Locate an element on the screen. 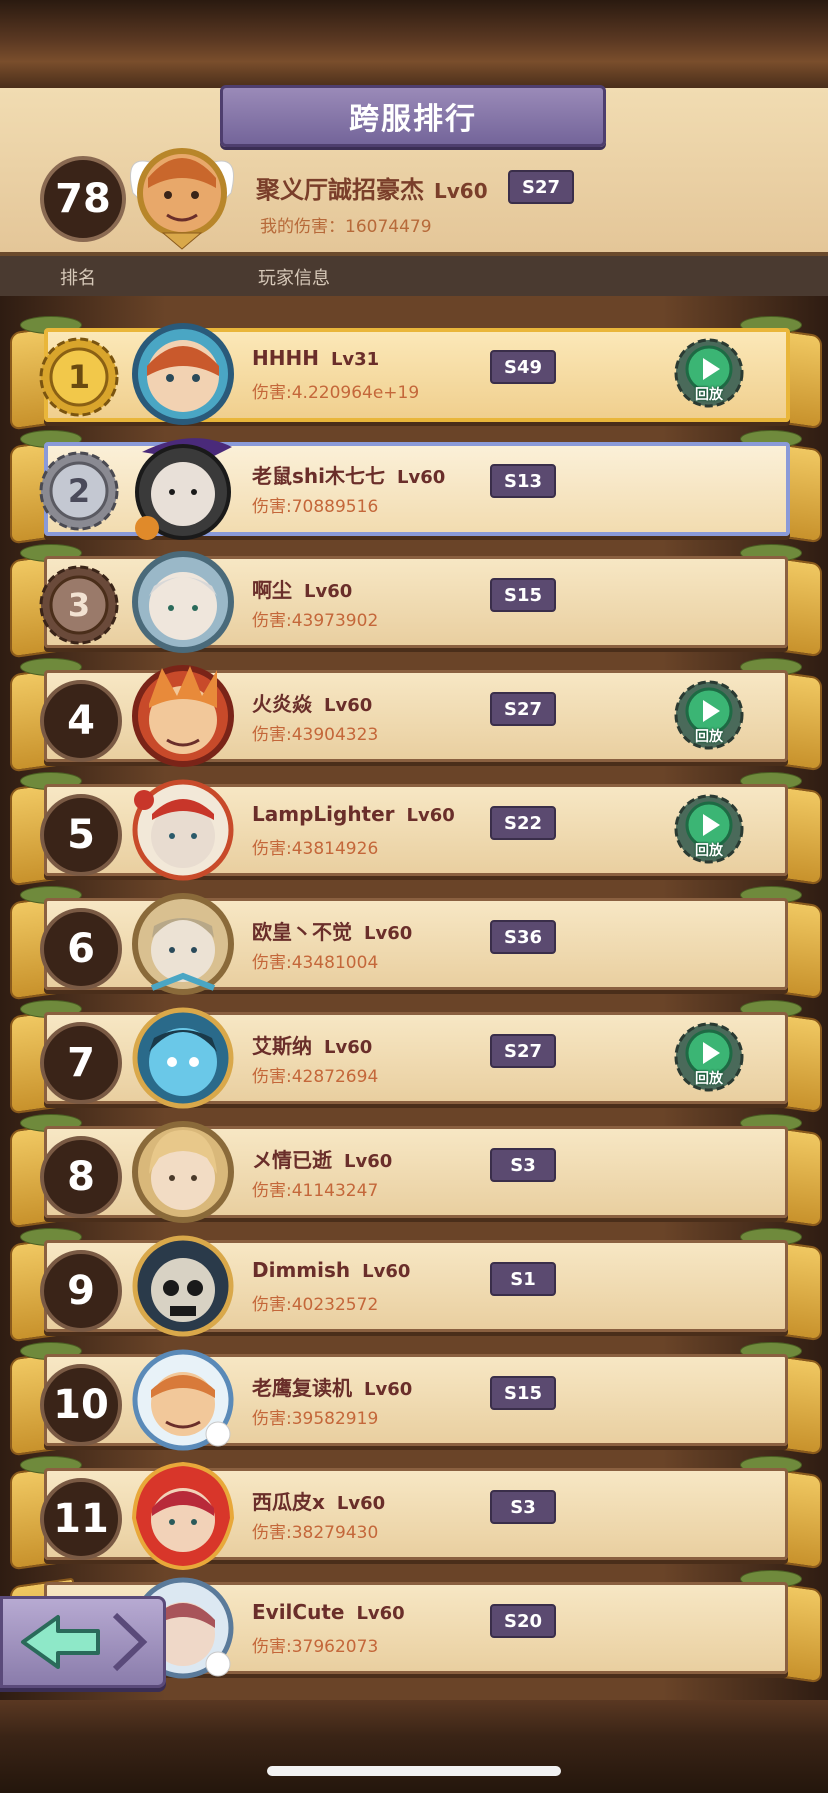 This screenshot has height=1793, width=828. my-server-badge: S27 is located at coordinates (541, 187).